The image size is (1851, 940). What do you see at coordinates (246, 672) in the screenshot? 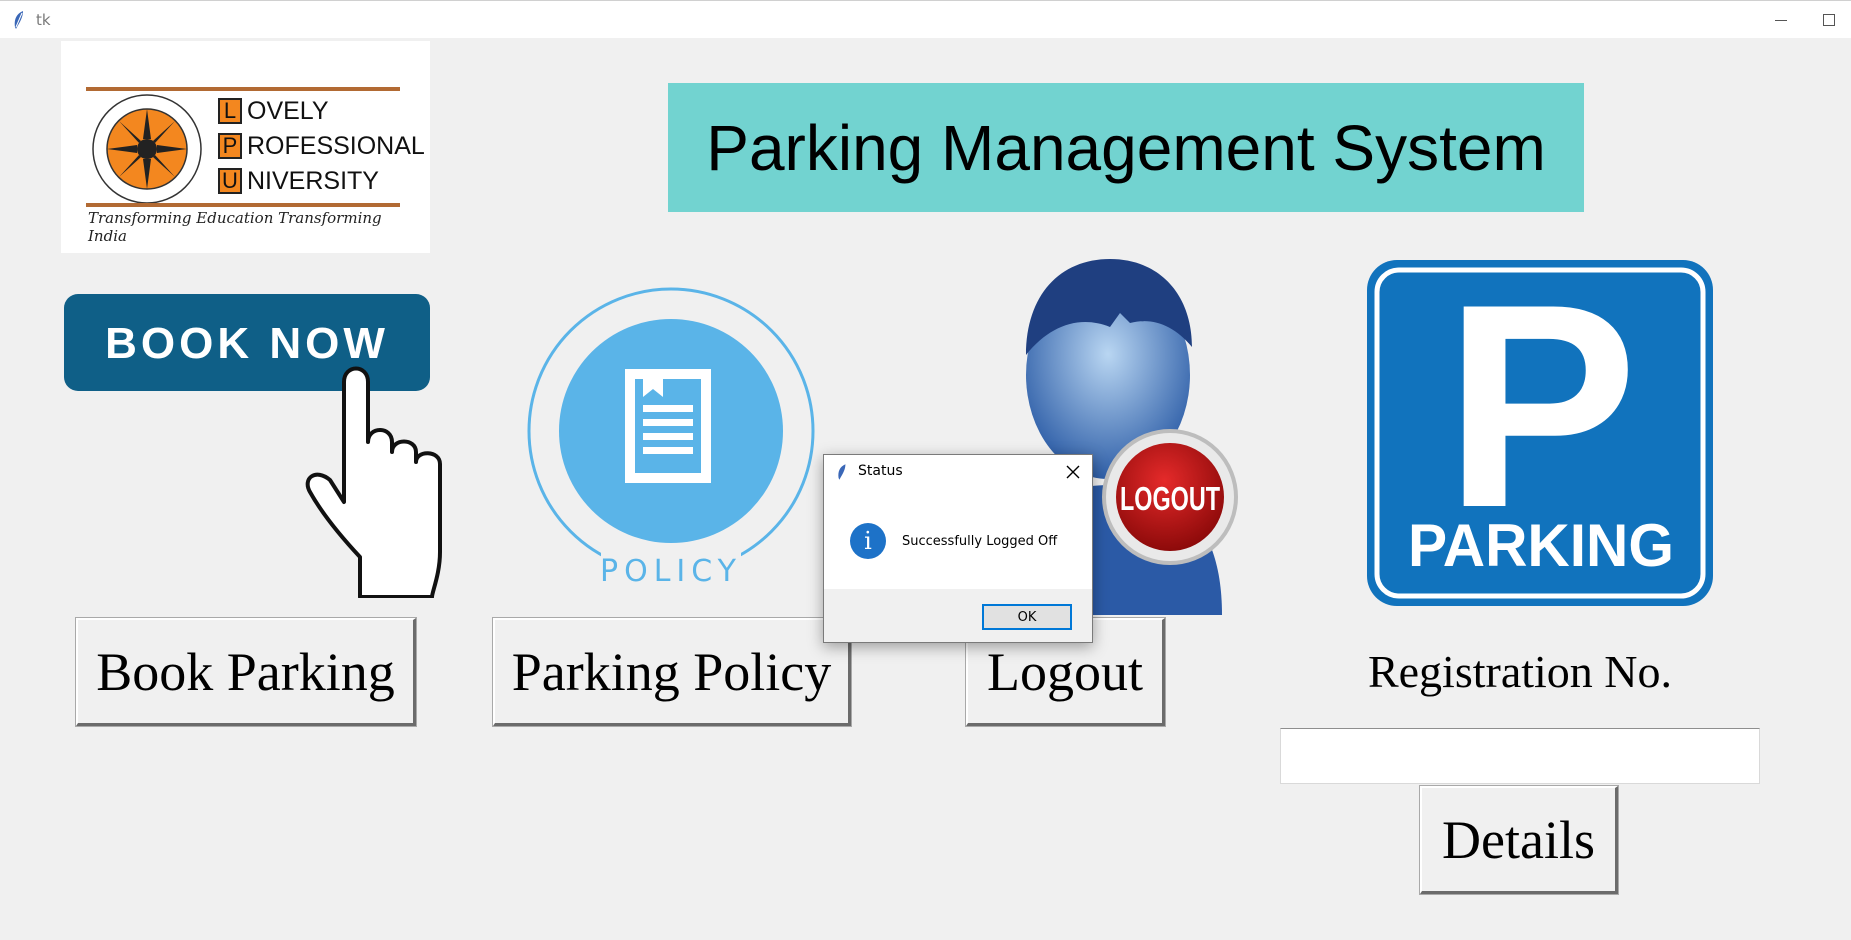
I see `book-parking-button: Book Parking` at bounding box center [246, 672].